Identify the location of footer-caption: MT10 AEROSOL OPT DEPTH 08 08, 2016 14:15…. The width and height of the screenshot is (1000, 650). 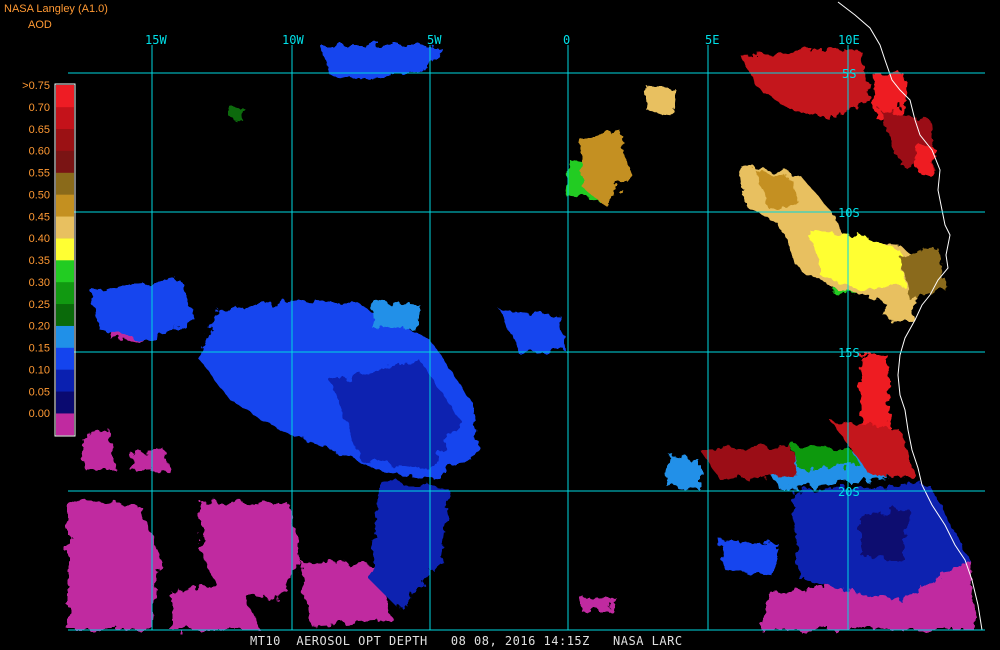
(466, 641).